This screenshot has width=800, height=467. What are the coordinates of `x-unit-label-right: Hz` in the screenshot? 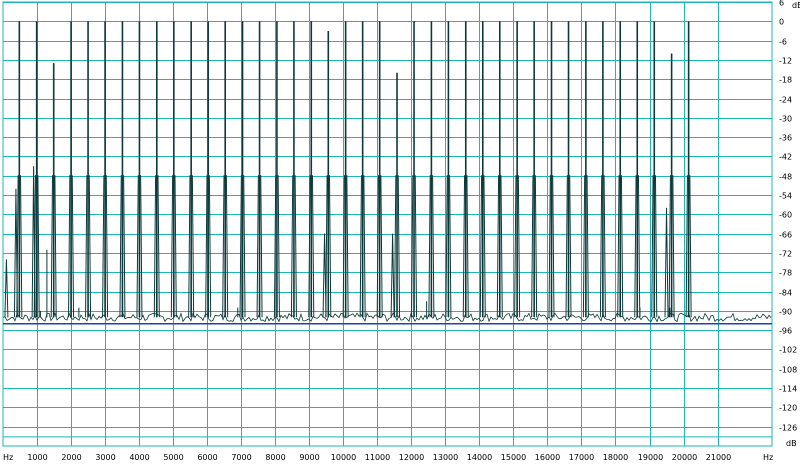 It's located at (768, 457).